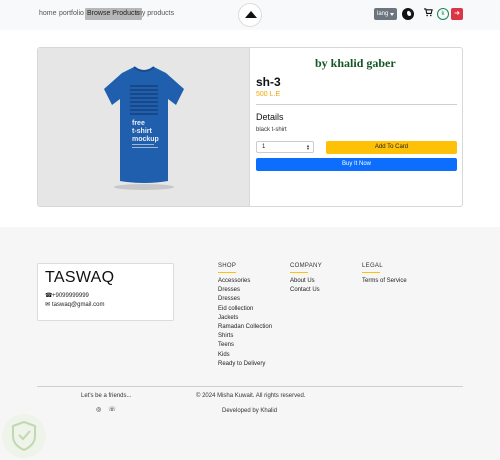 The width and height of the screenshot is (500, 460). Describe the element at coordinates (355, 63) in the screenshot. I see `seller-name: by khalid gaber` at that location.